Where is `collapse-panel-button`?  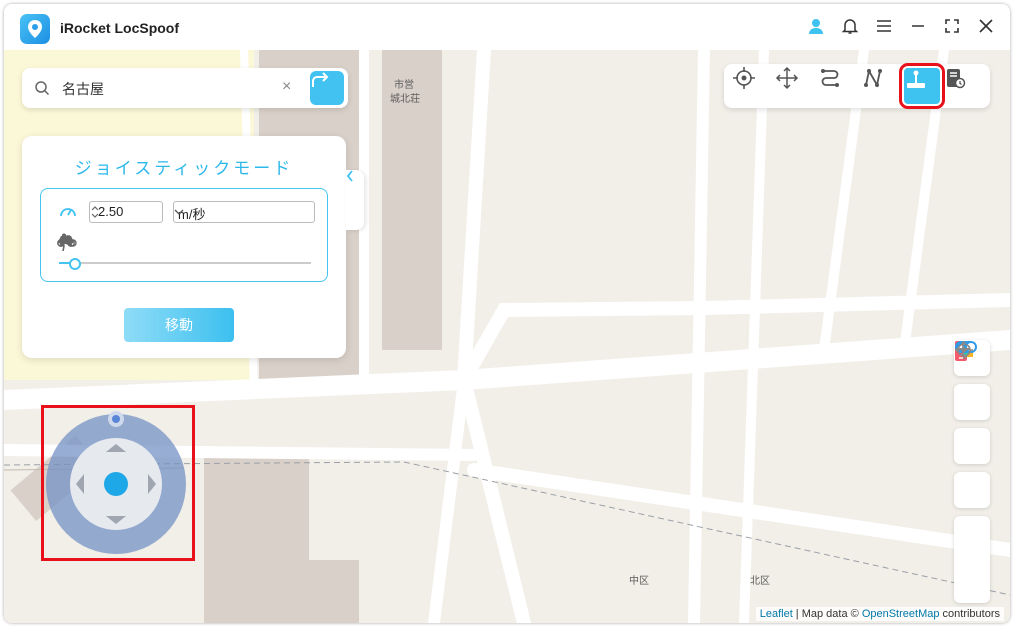
collapse-panel-button is located at coordinates (355, 200).